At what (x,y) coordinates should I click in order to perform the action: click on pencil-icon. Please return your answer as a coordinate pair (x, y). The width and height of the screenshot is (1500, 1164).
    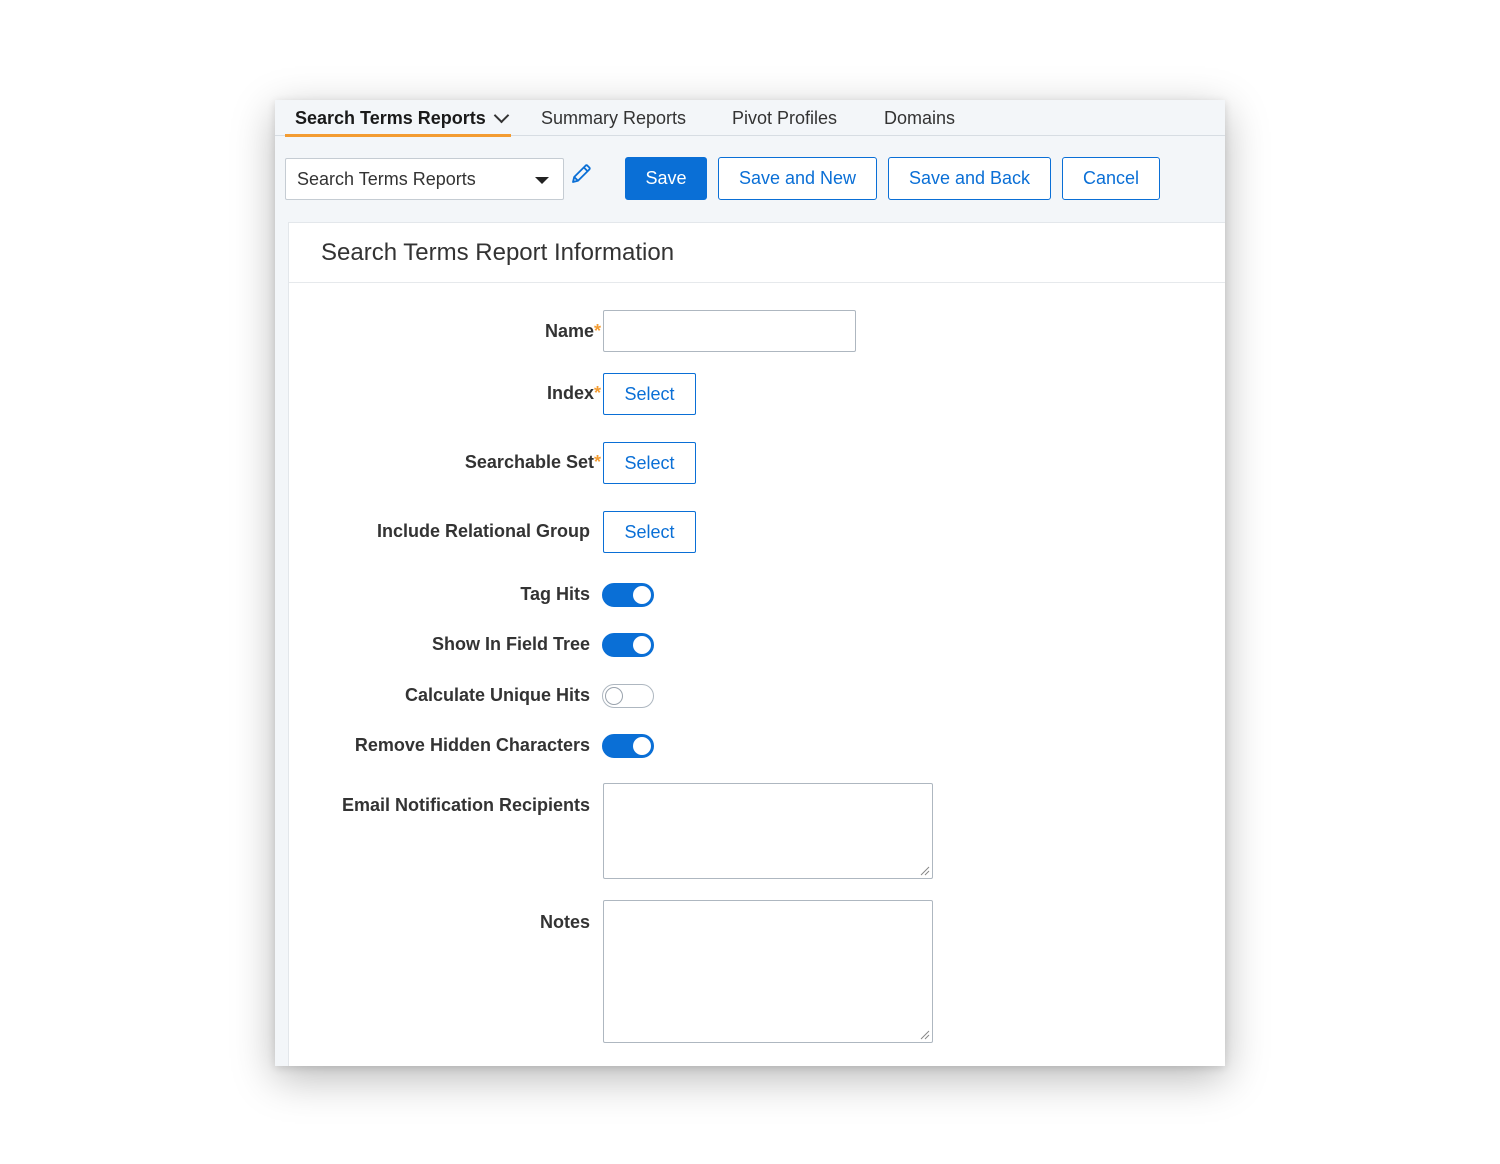
    Looking at the image, I should click on (581, 174).